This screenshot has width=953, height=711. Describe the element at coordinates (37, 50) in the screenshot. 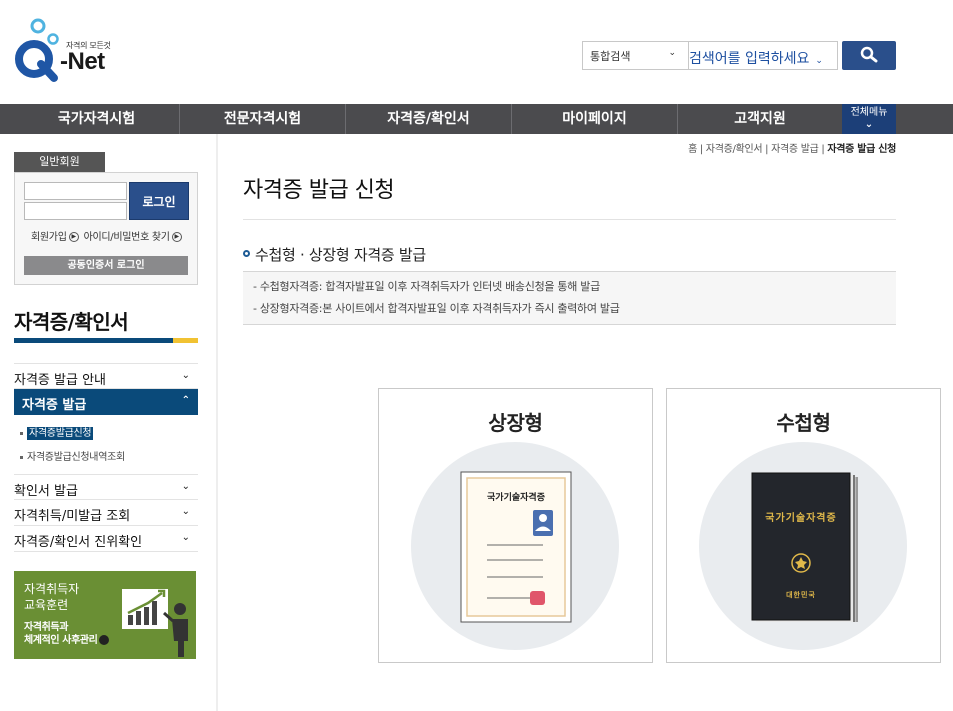

I see `logo-q-icon` at that location.